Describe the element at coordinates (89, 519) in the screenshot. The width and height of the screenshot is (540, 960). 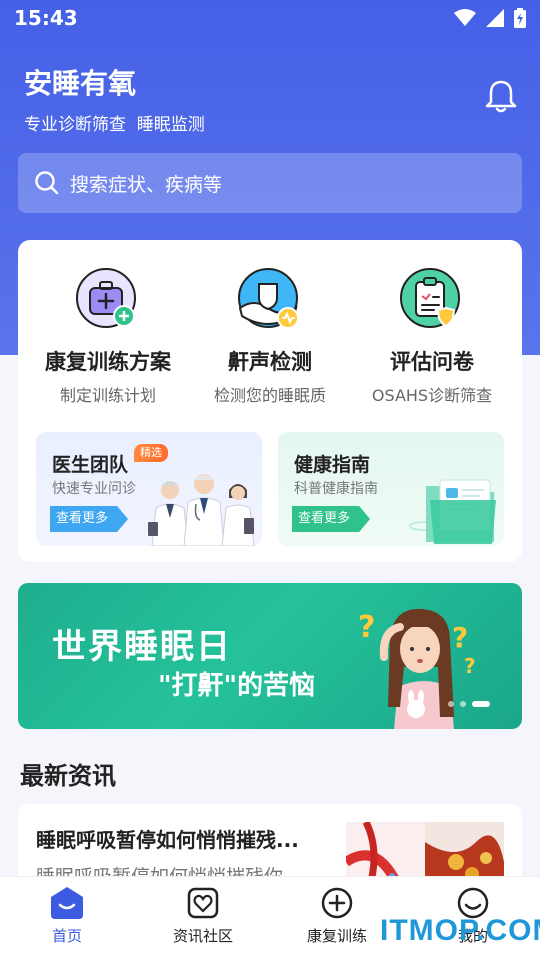
I see `doctor-view-more-button: 查看更多` at that location.